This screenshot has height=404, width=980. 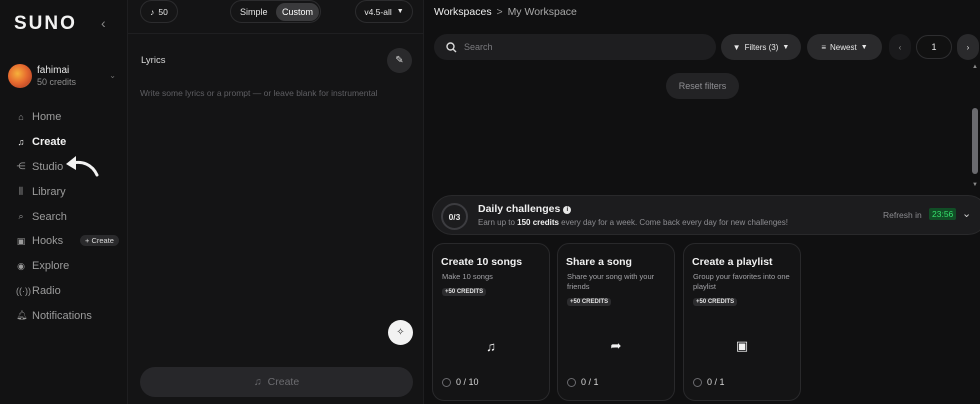 I want to click on explore-icon: ◉, so click(x=21, y=265).